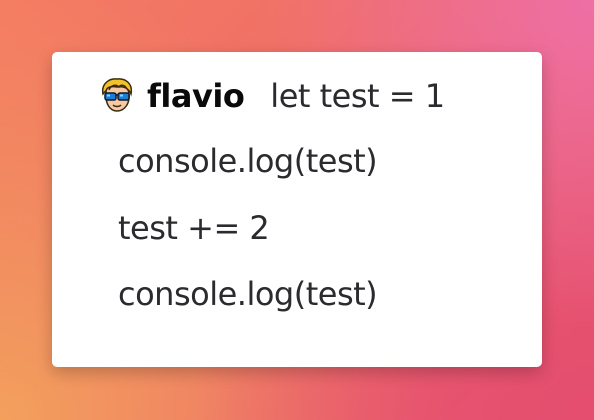  What do you see at coordinates (194, 228) in the screenshot?
I see `message-line-3: test += 2` at bounding box center [194, 228].